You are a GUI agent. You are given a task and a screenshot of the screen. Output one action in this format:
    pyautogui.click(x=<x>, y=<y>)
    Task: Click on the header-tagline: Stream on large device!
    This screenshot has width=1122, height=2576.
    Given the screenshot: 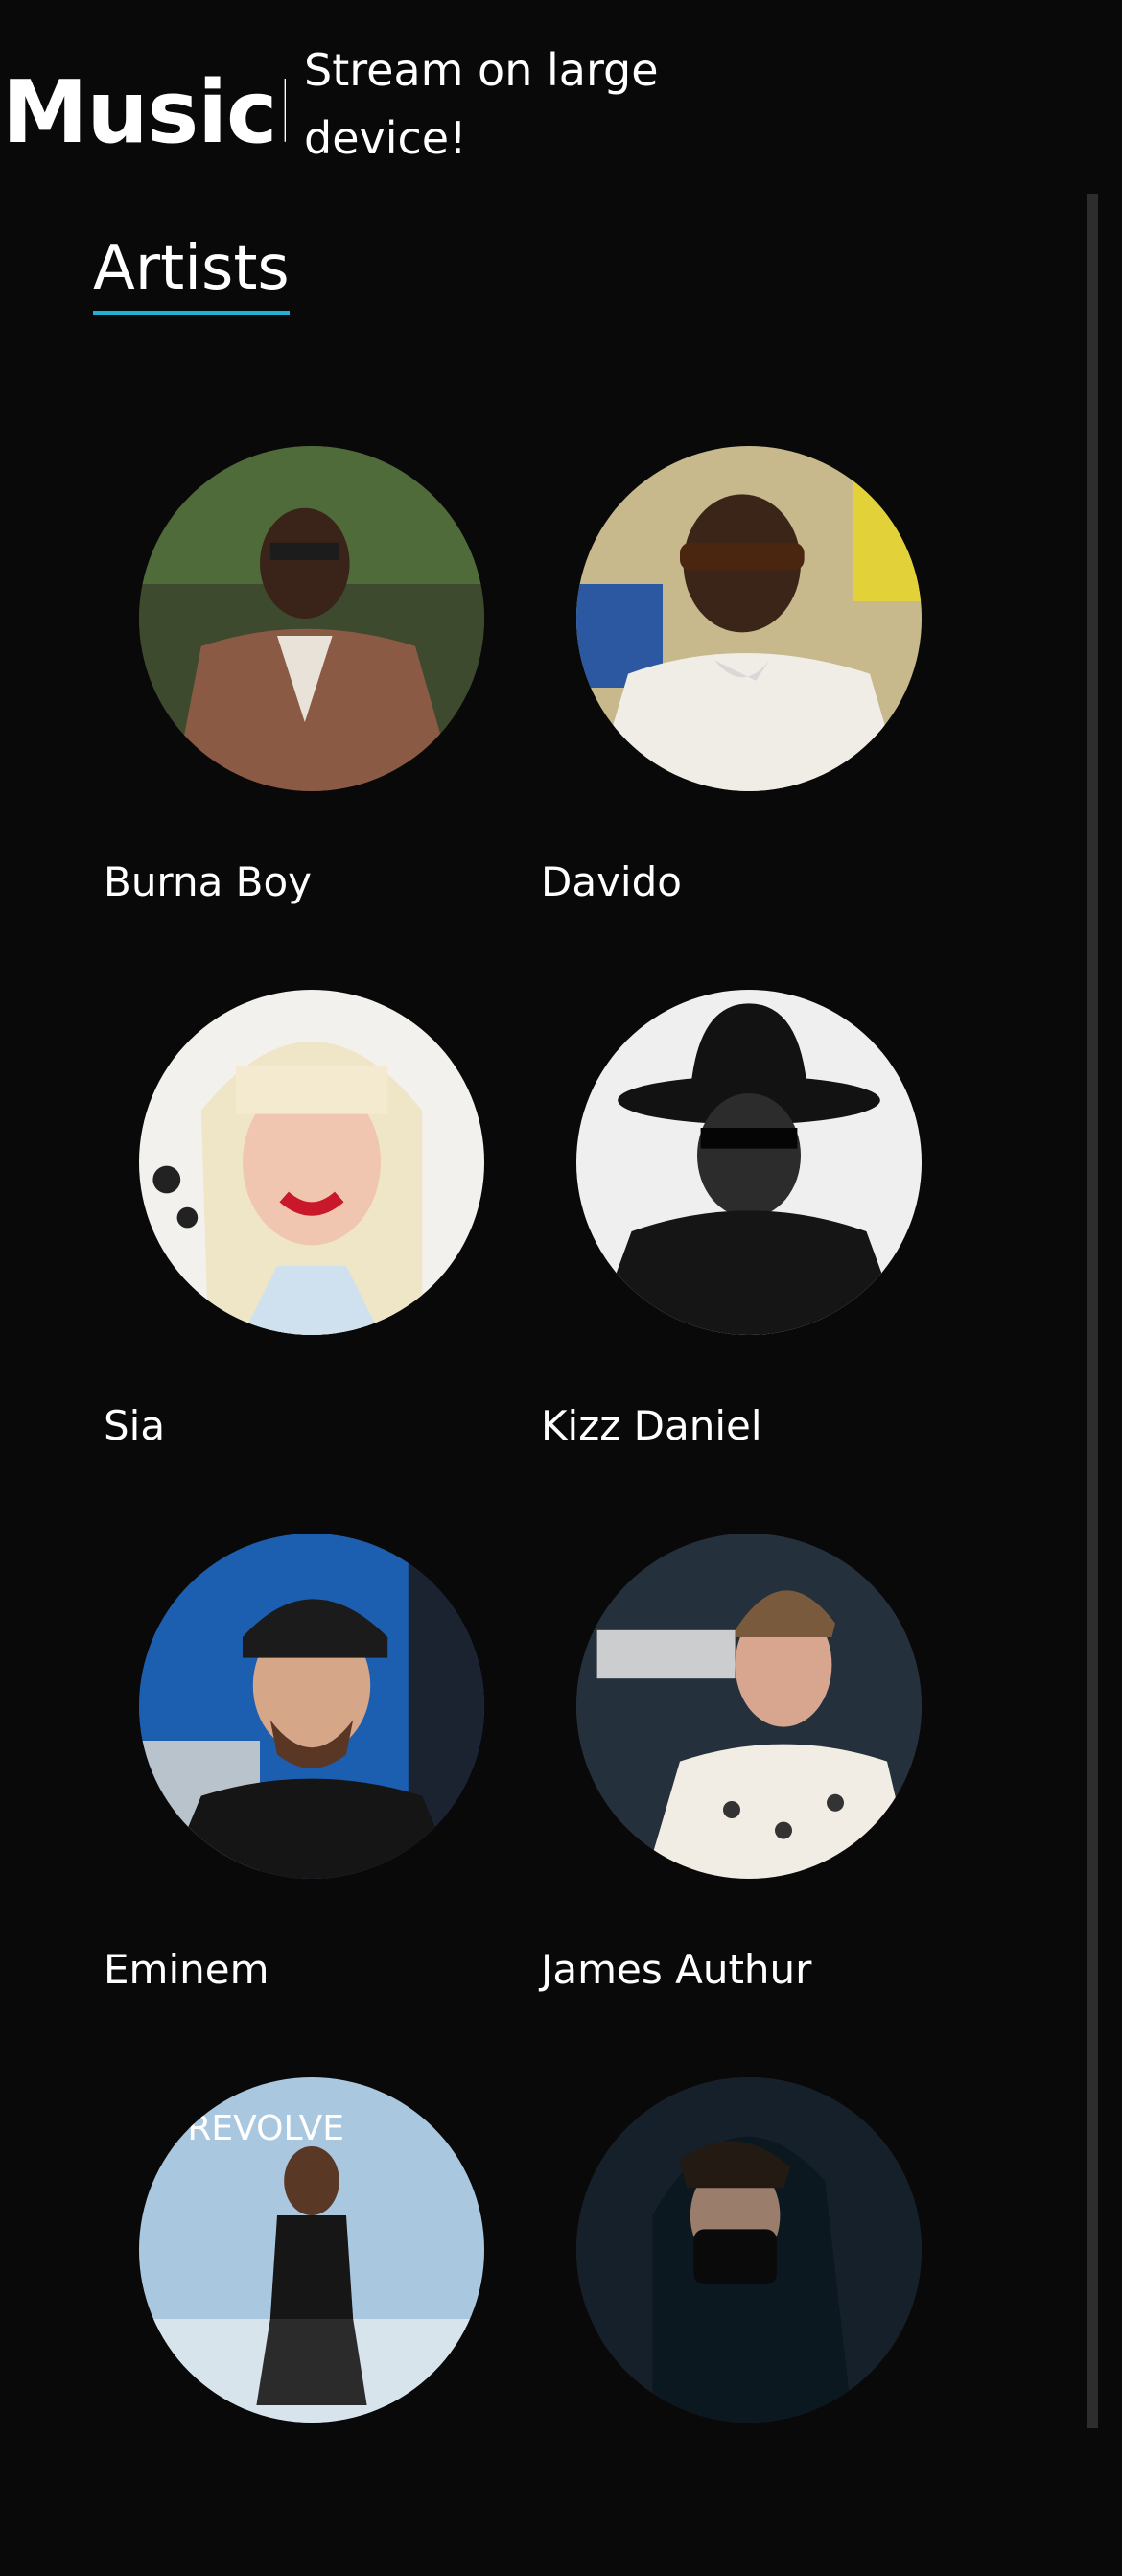 What is the action you would take?
    pyautogui.click(x=481, y=104)
    